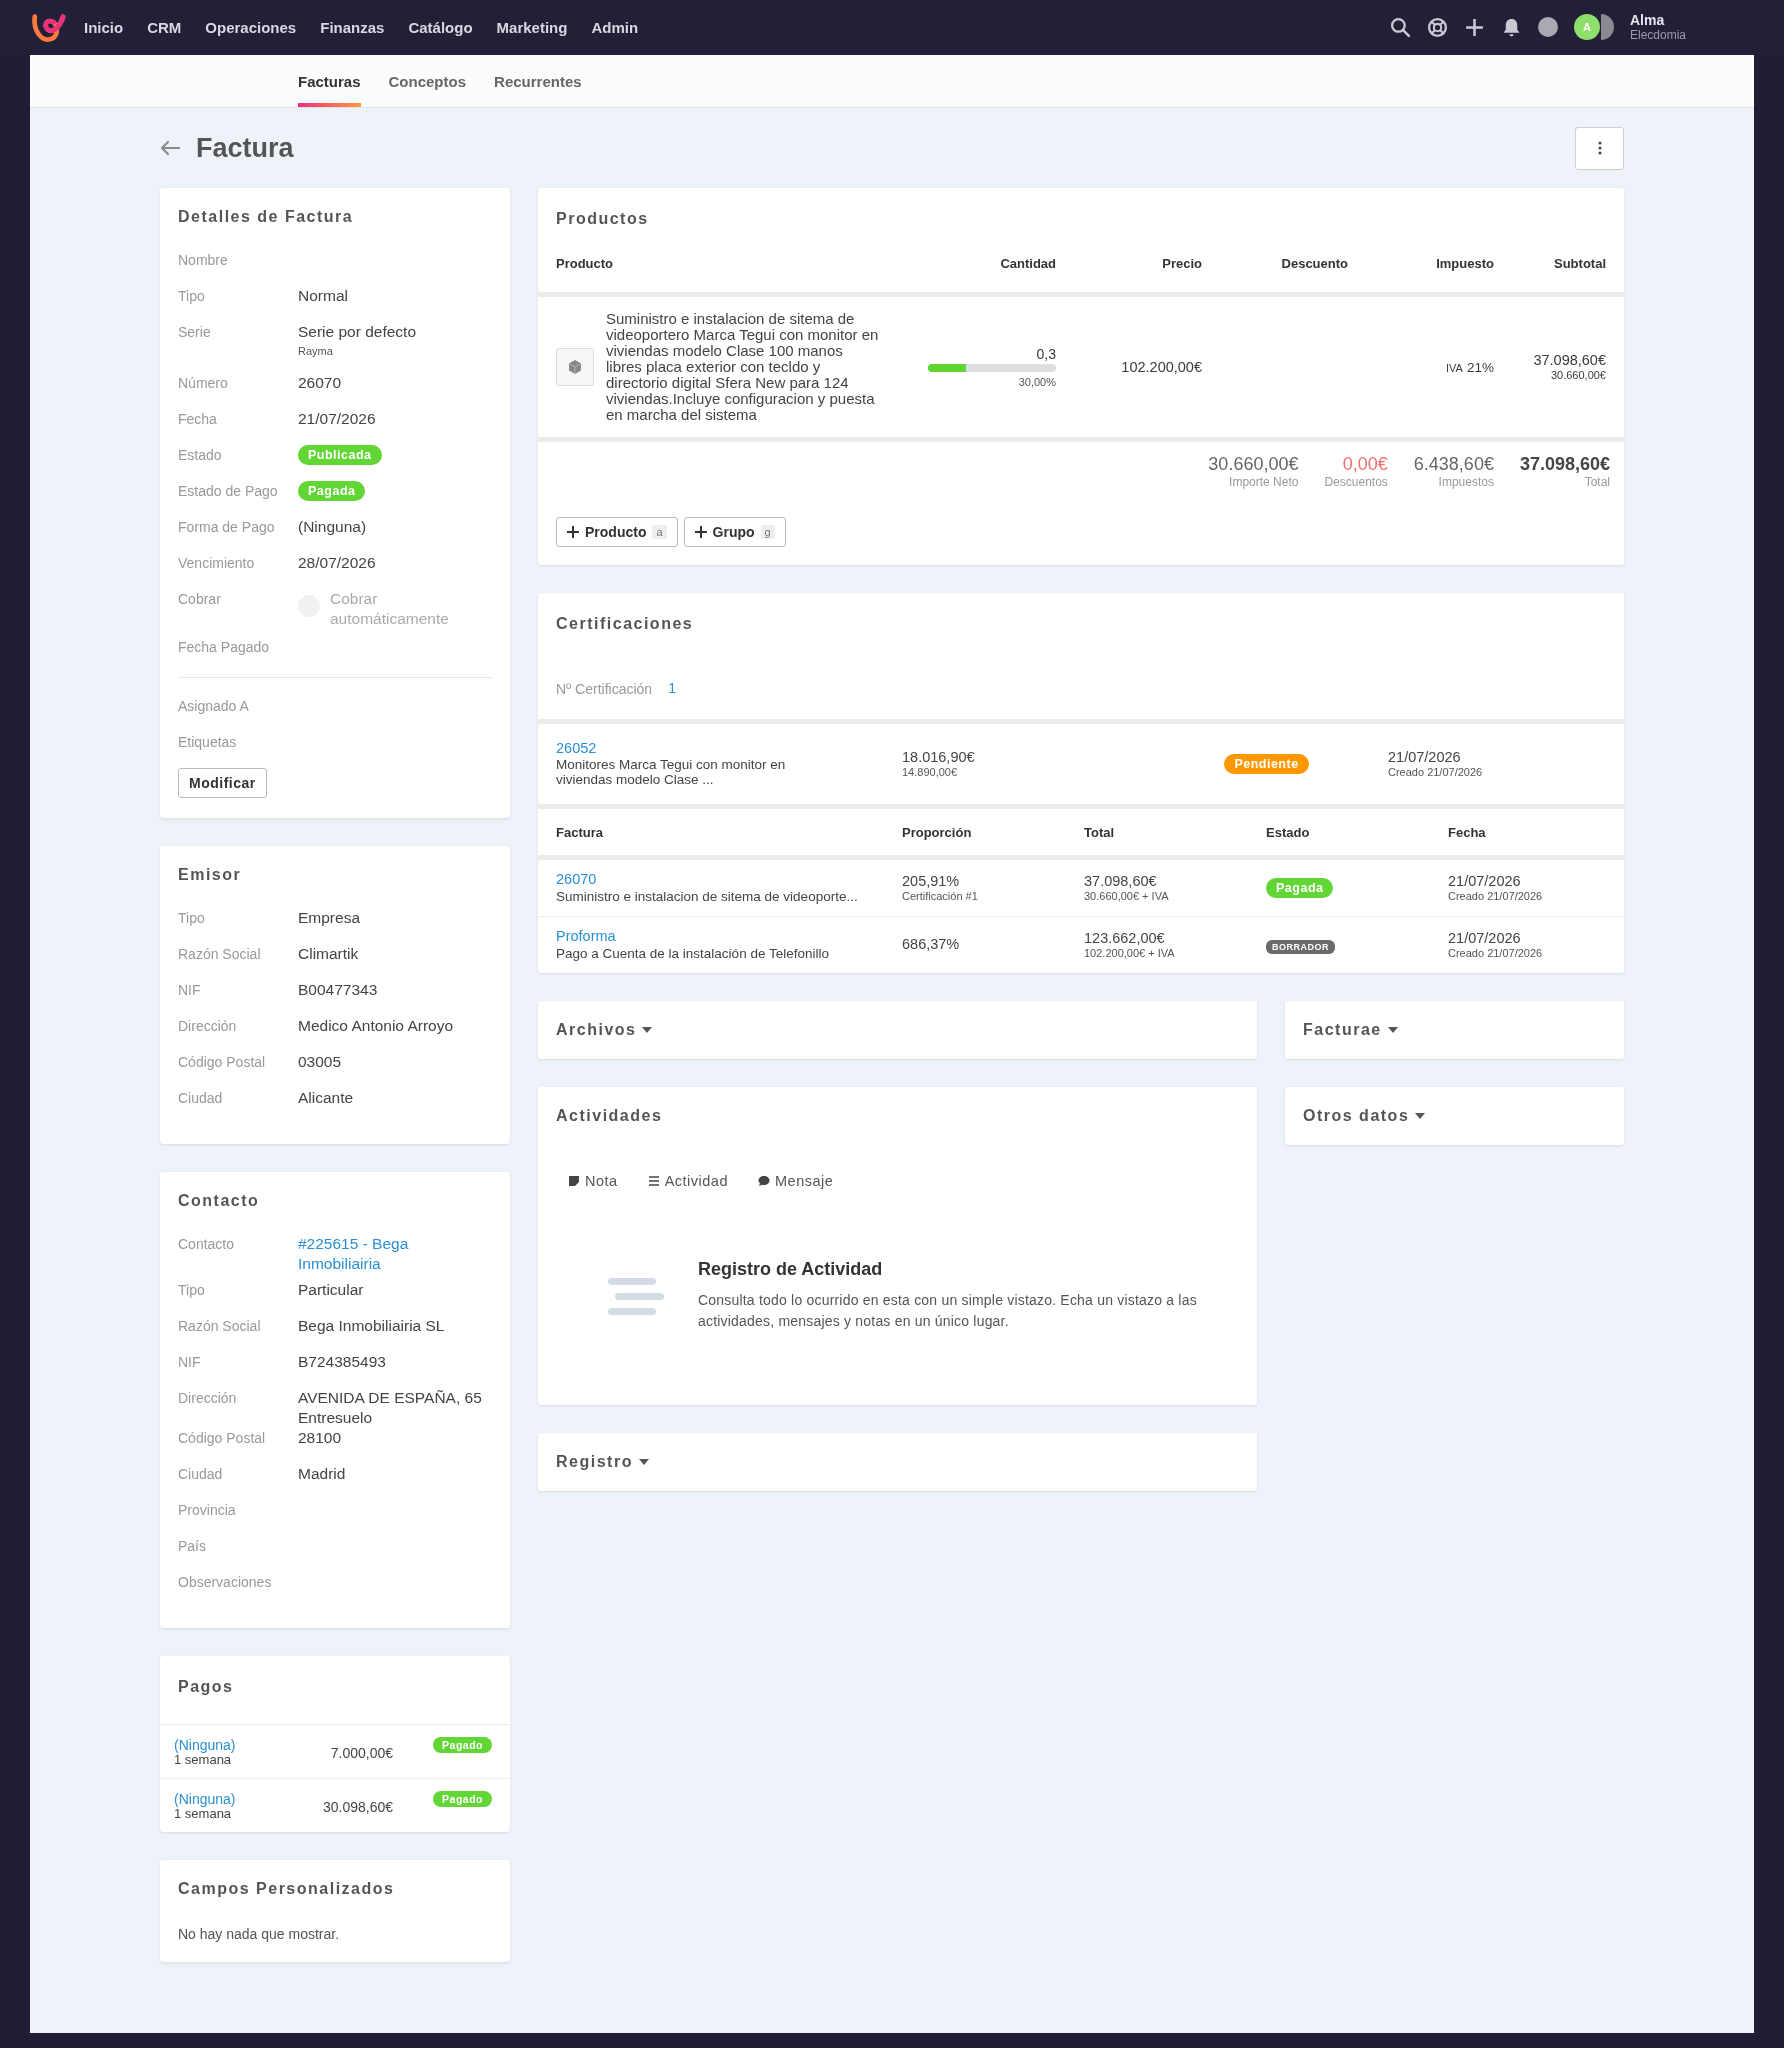 This screenshot has width=1784, height=2048. What do you see at coordinates (220, 1325) in the screenshot?
I see `field-label: Razón Social` at bounding box center [220, 1325].